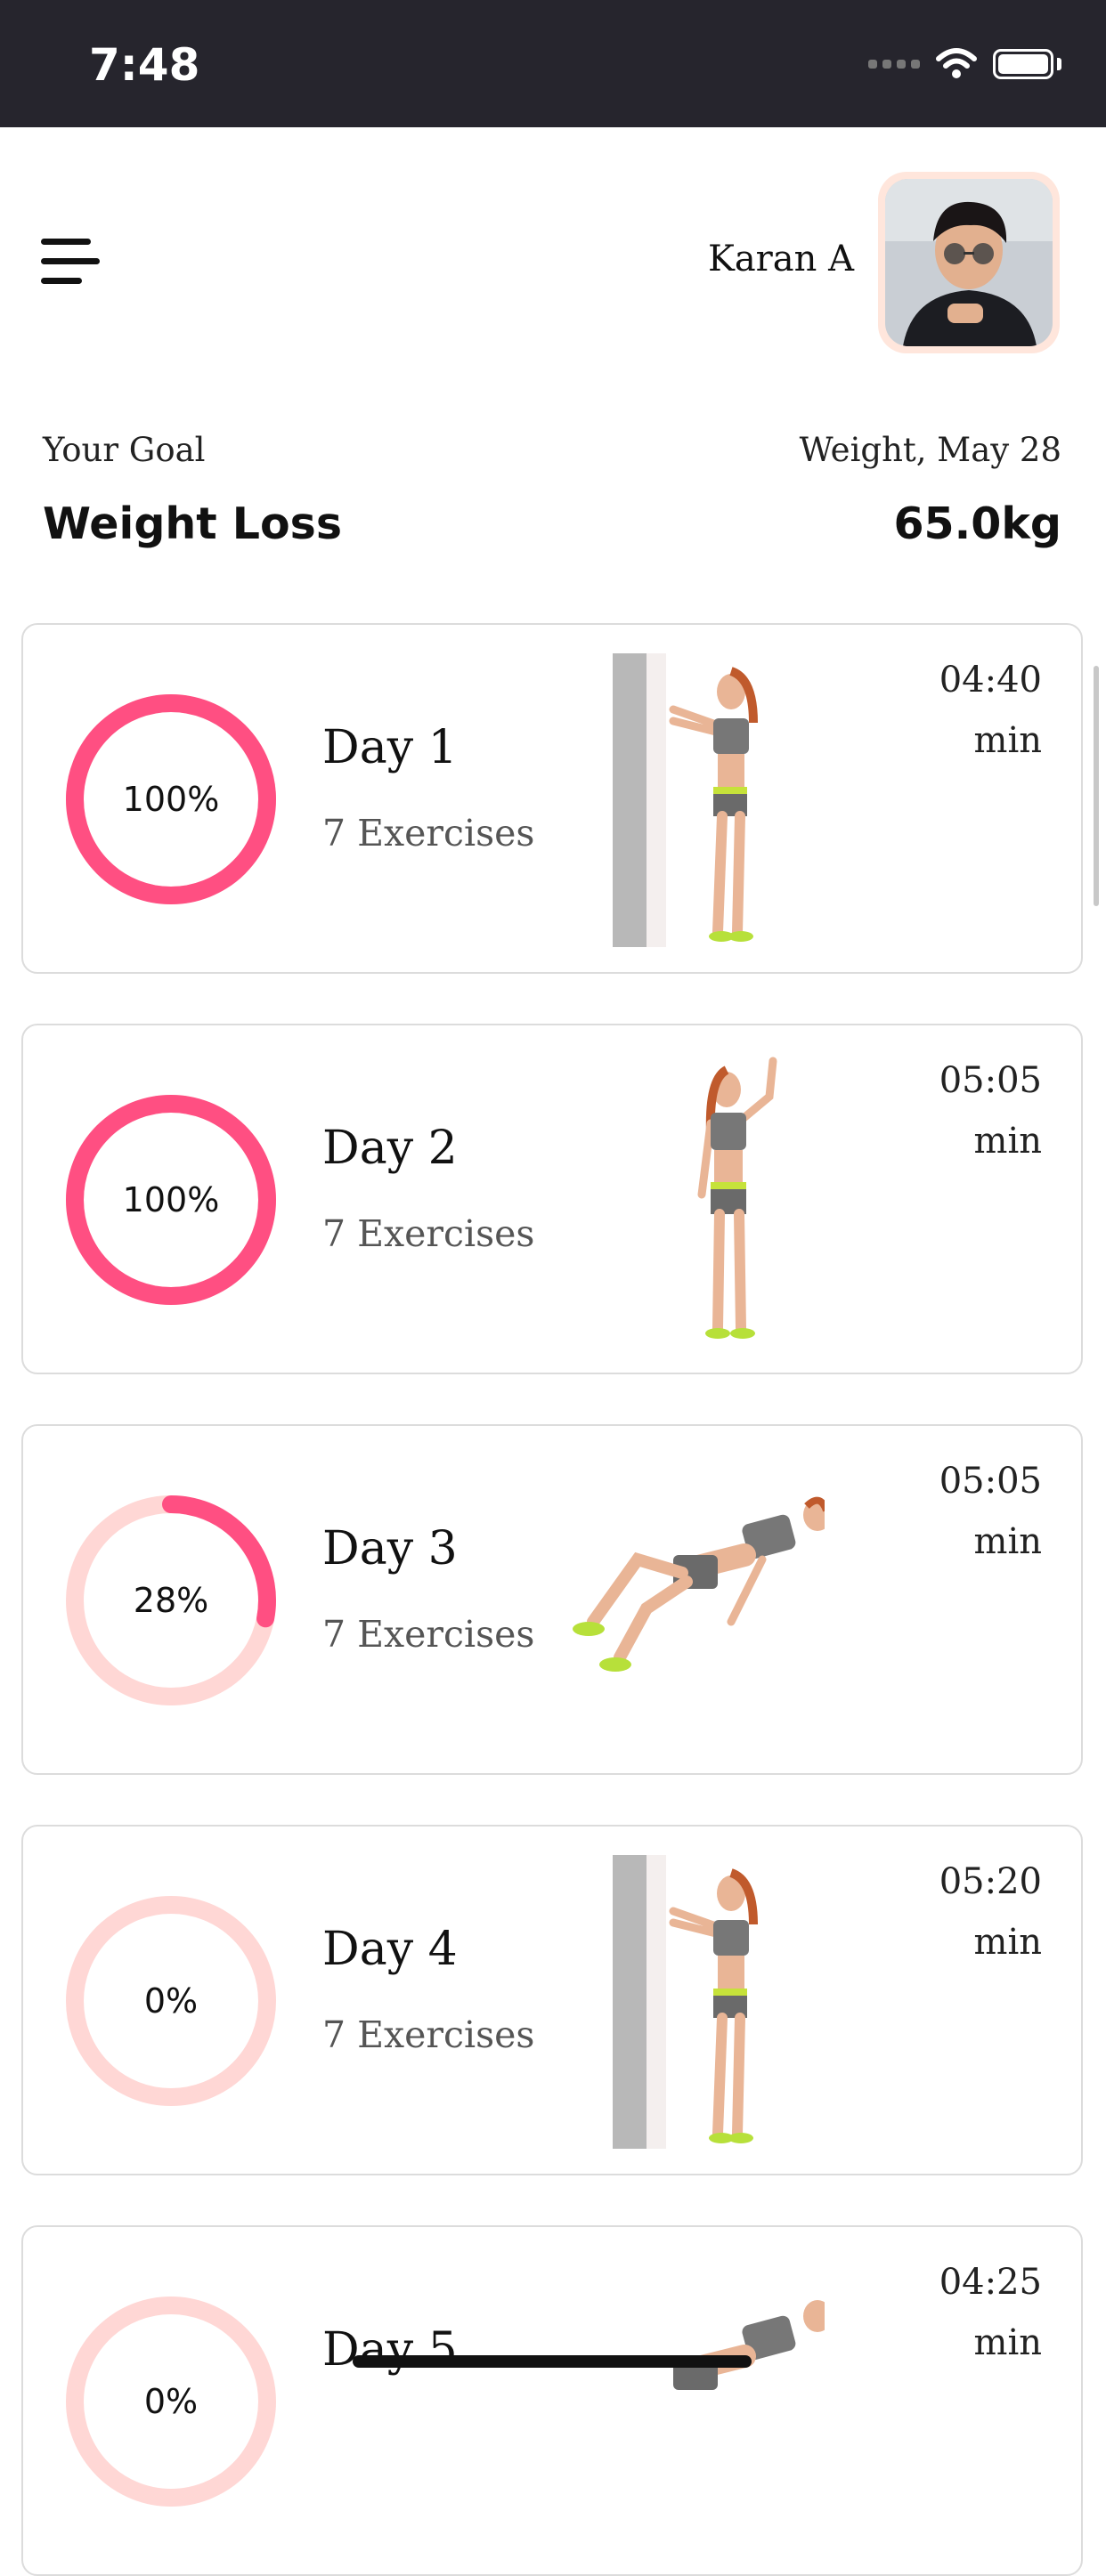  Describe the element at coordinates (171, 1601) in the screenshot. I see `progress-label: 28%` at that location.